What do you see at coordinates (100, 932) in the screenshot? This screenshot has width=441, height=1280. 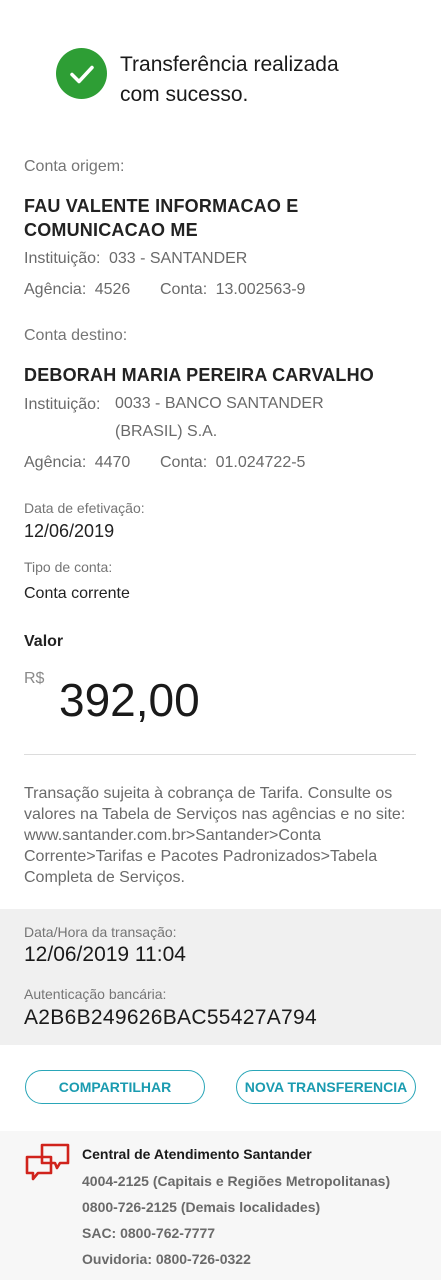 I see `transaction-datetime-label: Data/Hora da transação:` at bounding box center [100, 932].